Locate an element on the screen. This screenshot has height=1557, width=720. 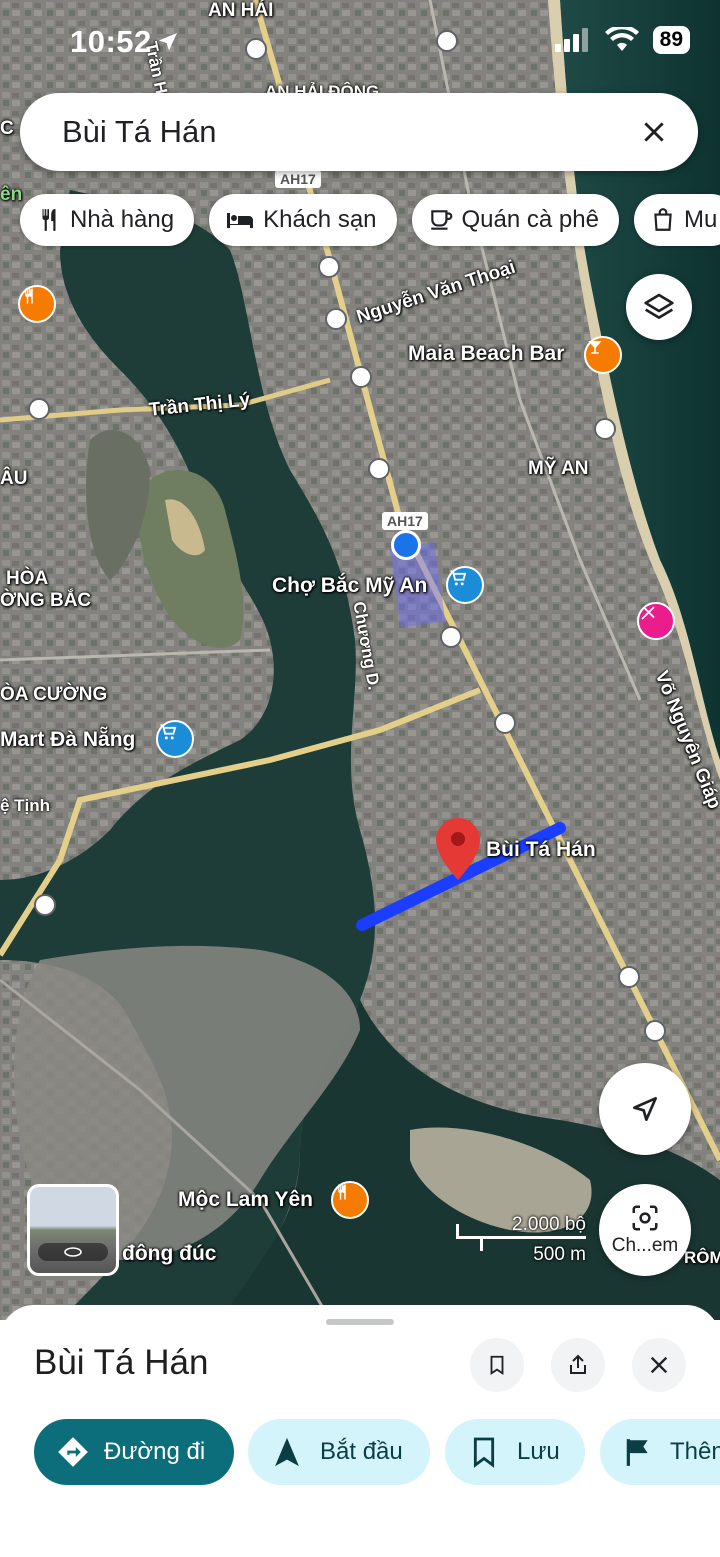
battery-level: 89 is located at coordinates (671, 40).